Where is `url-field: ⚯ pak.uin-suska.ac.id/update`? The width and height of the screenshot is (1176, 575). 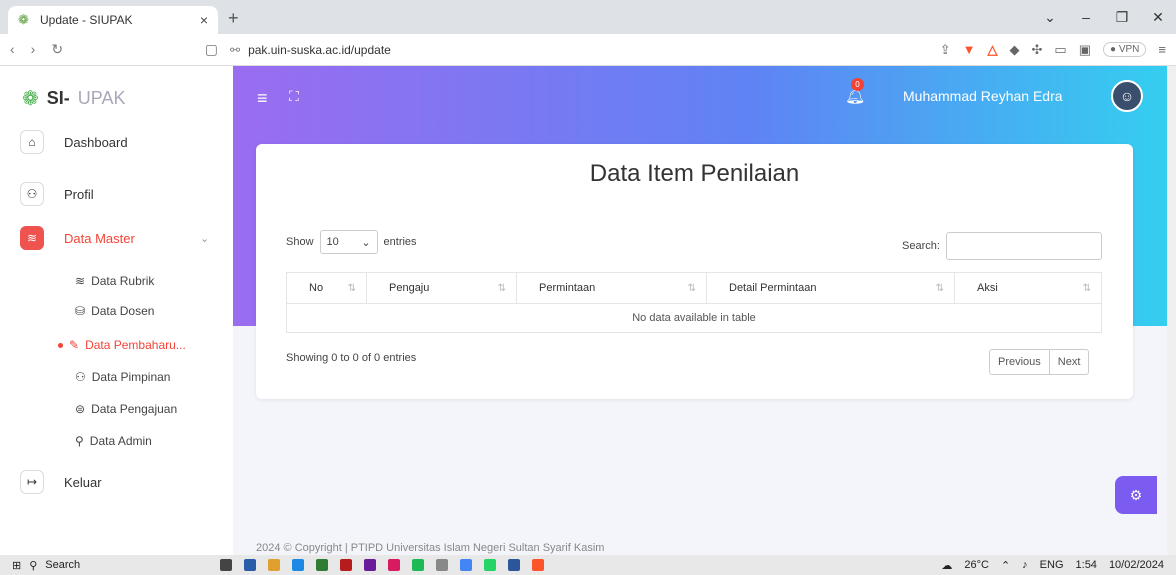 url-field: ⚯ pak.uin-suska.ac.id/update is located at coordinates (585, 50).